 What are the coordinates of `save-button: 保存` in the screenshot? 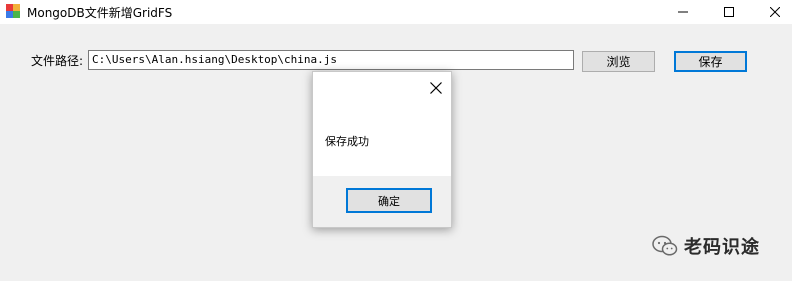 It's located at (710, 61).